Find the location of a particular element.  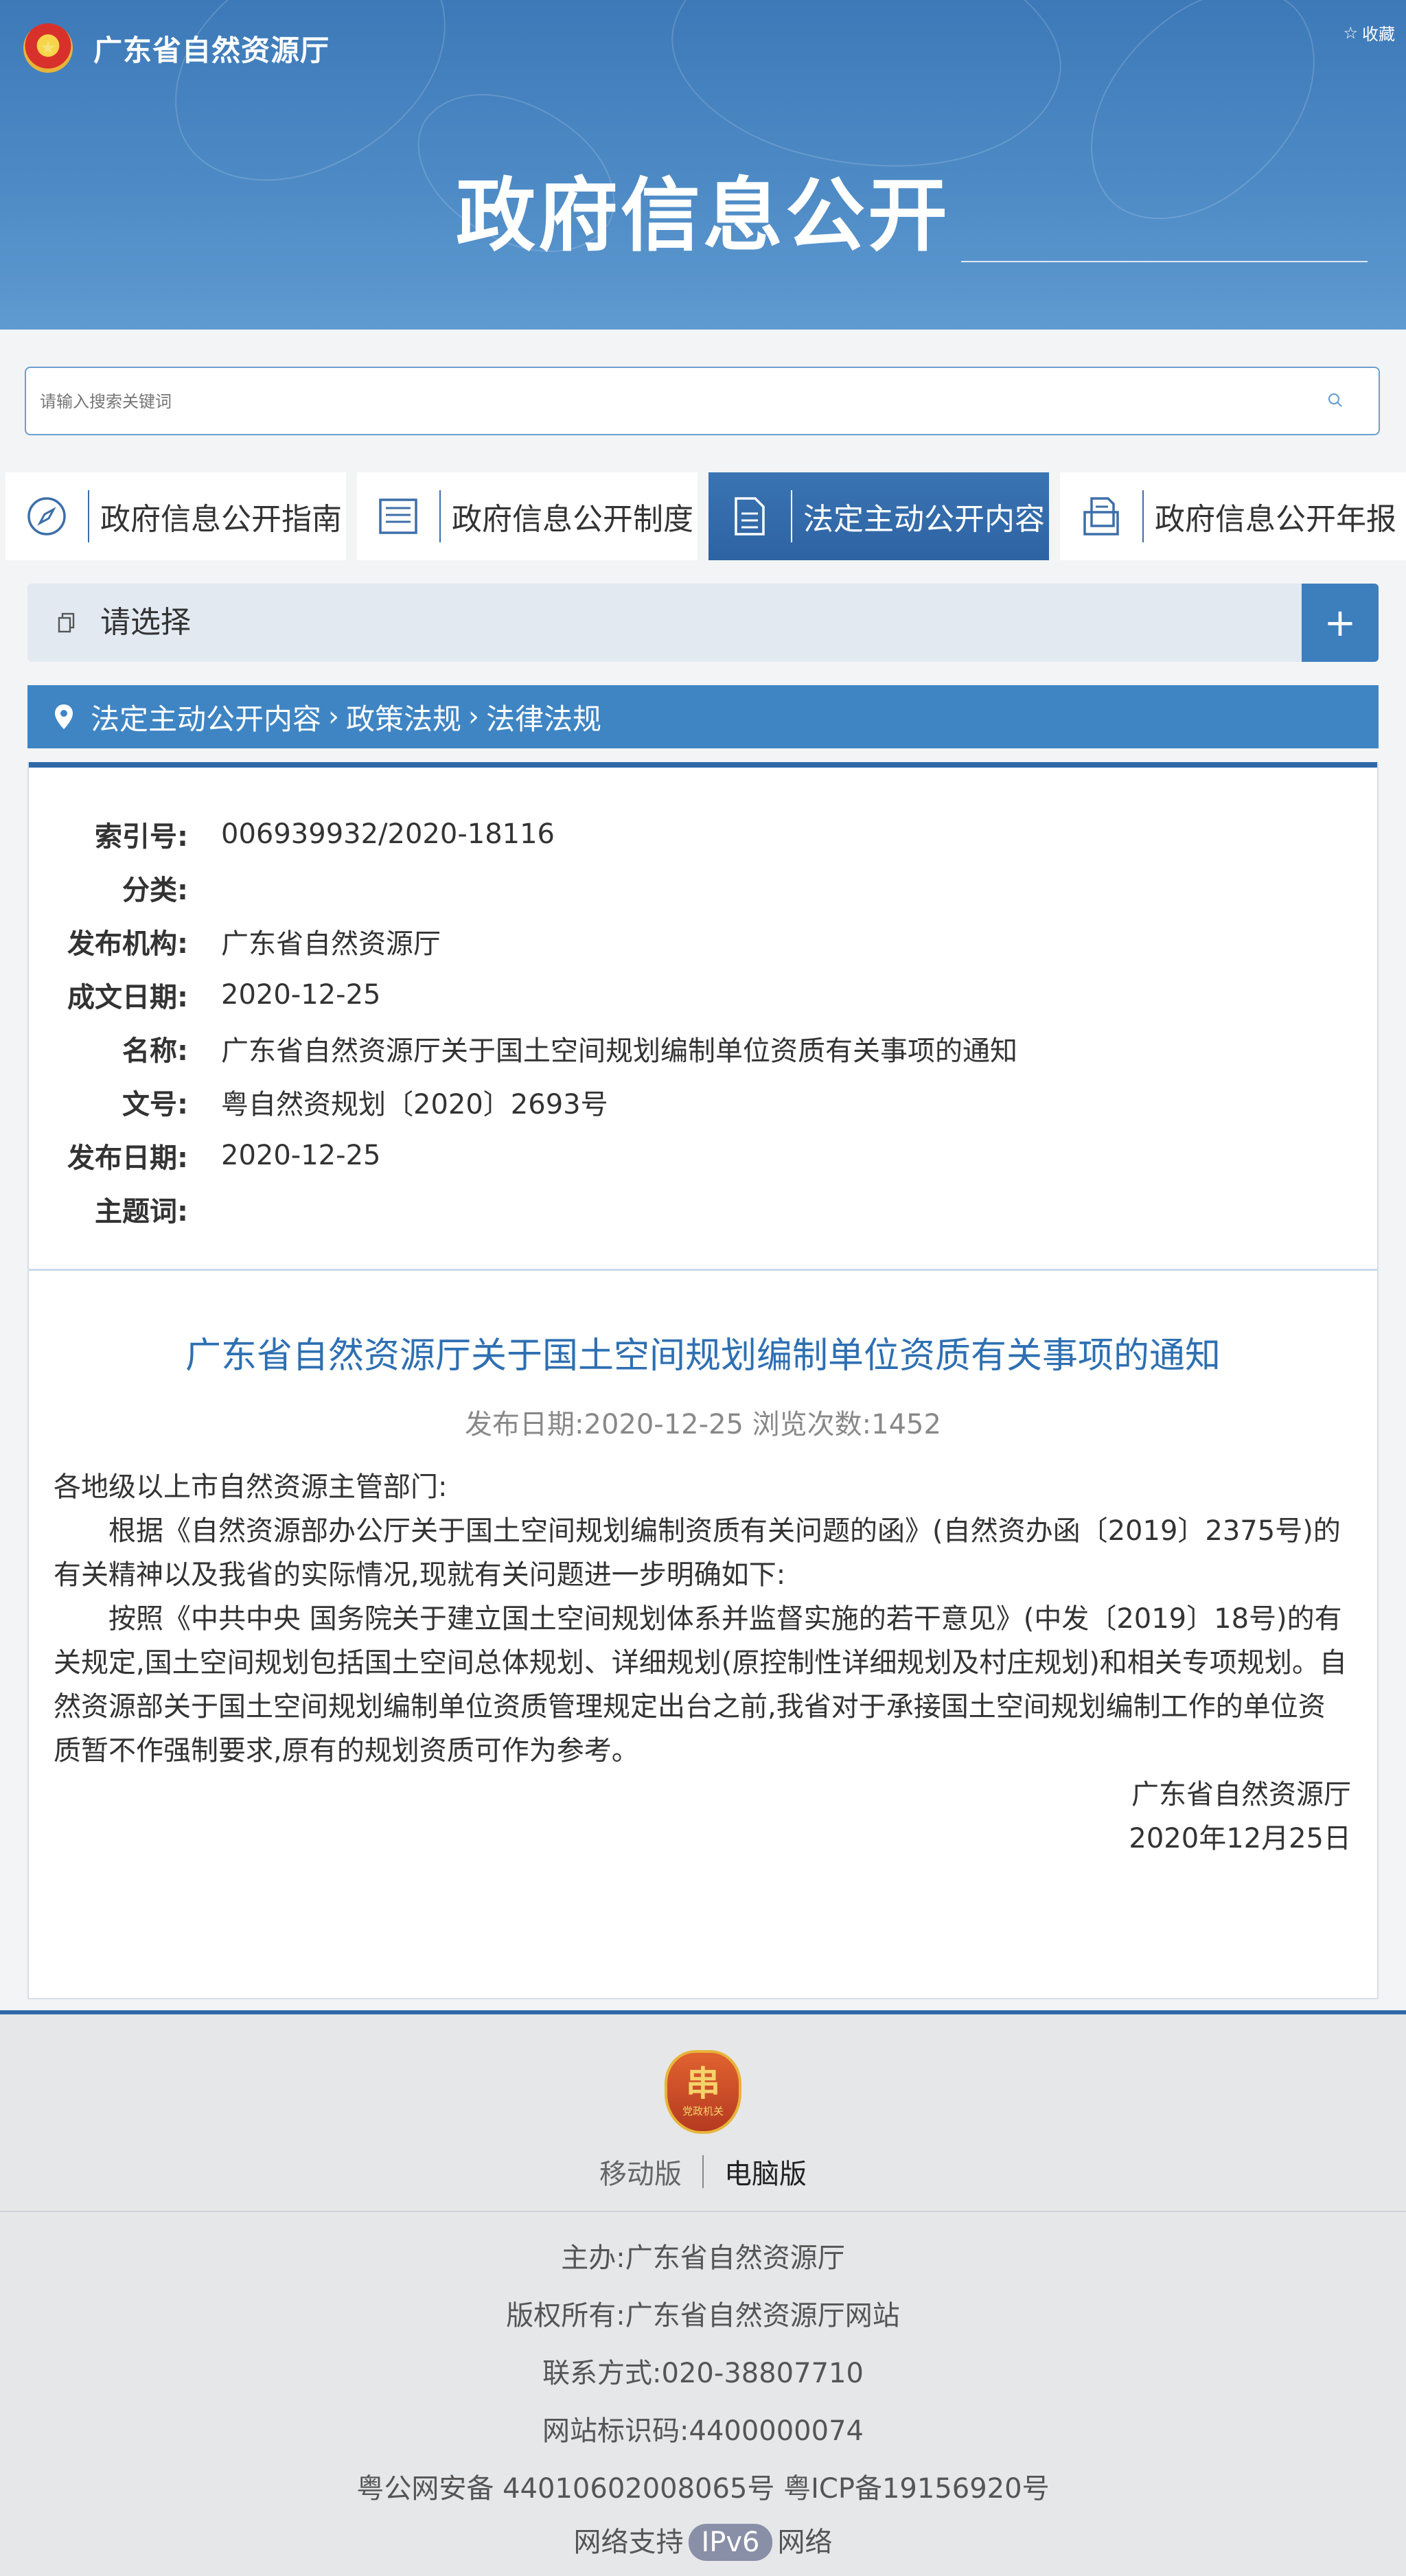

meta-key: 发布机构: is located at coordinates (127, 944).